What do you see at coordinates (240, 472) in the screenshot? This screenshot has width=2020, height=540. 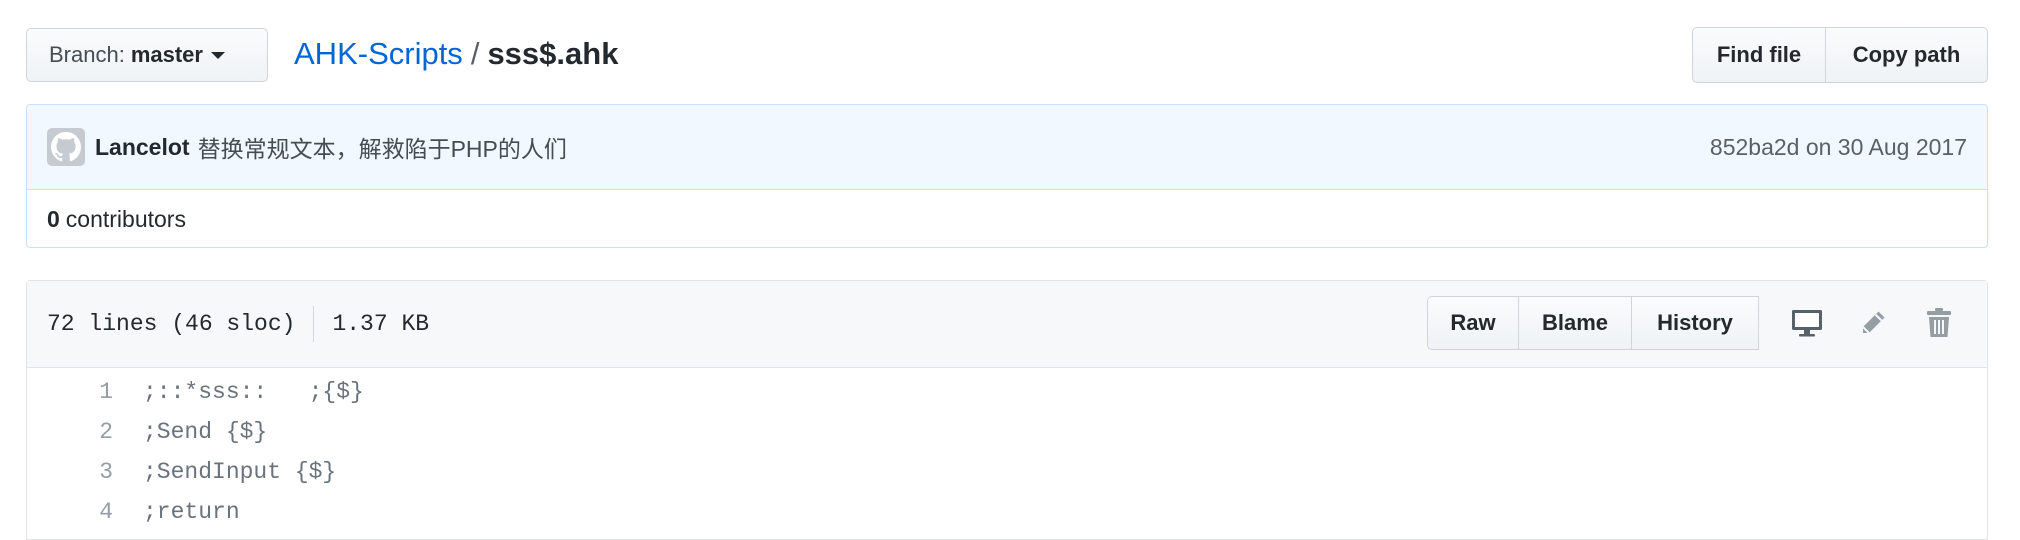 I see `line-content: ;SendInput {$}` at bounding box center [240, 472].